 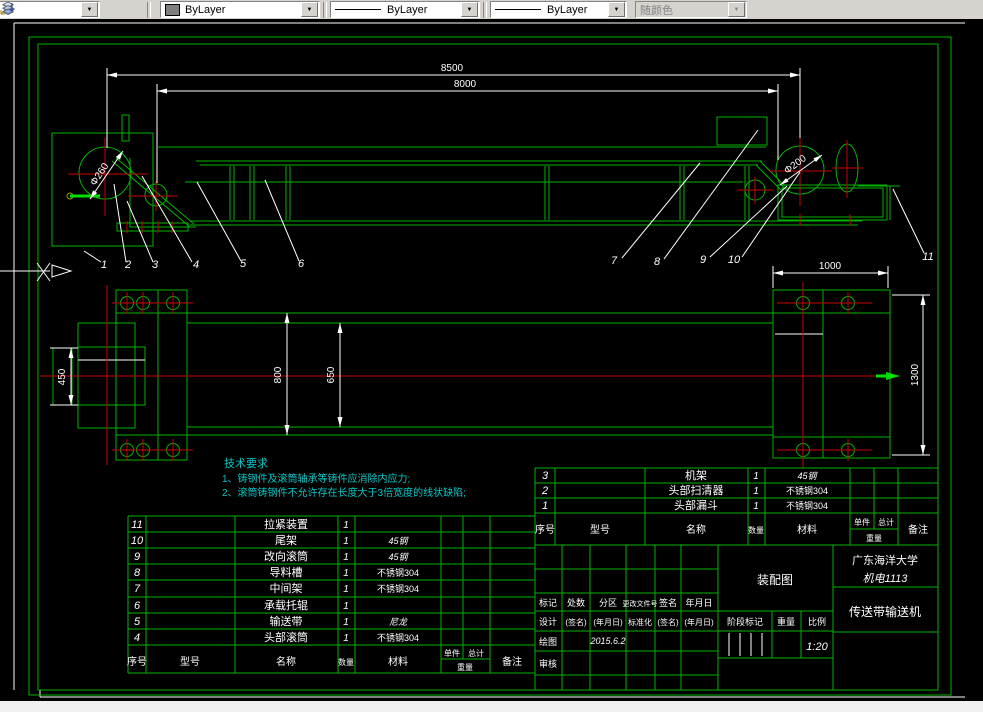 What do you see at coordinates (734, 260) in the screenshot?
I see `balloon-10: 10` at bounding box center [734, 260].